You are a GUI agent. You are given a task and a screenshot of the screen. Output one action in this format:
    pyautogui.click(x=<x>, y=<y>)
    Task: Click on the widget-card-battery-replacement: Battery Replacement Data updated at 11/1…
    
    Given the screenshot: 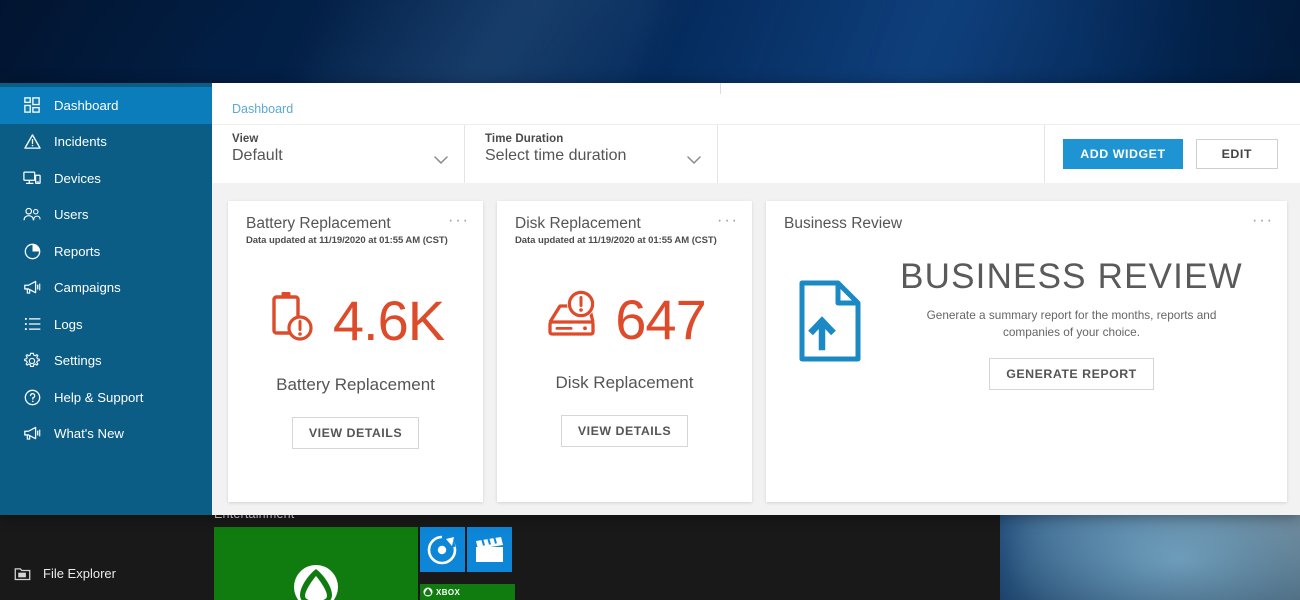 What is the action you would take?
    pyautogui.click(x=355, y=351)
    